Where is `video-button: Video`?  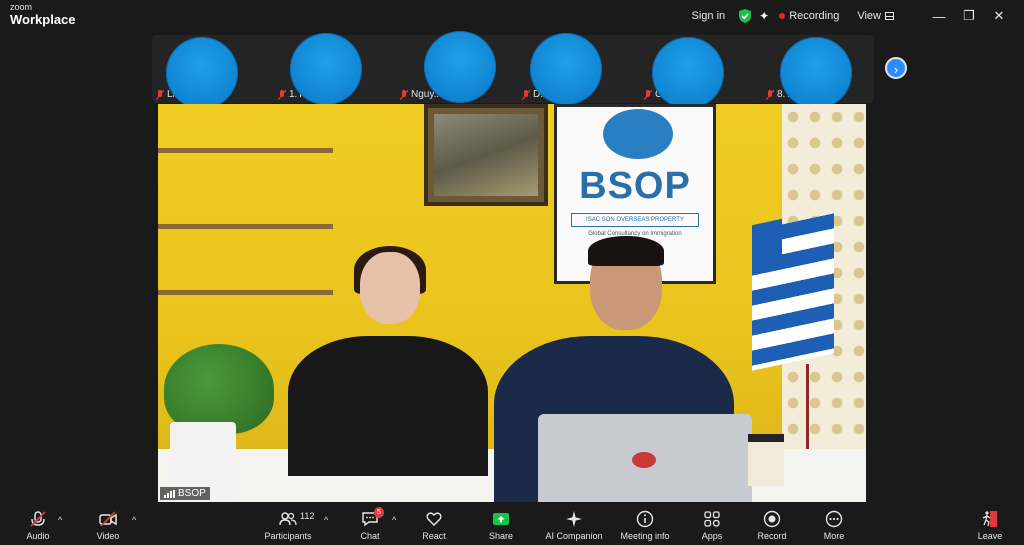
video-button: Video is located at coordinates (108, 525).